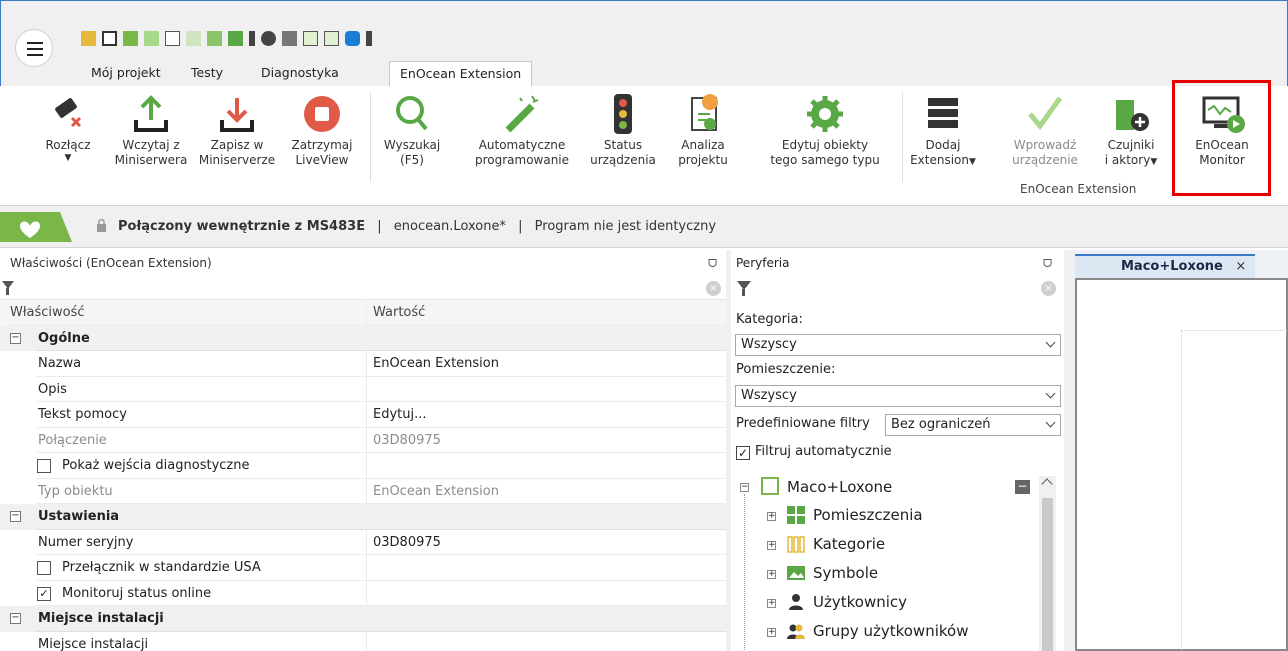 The height and width of the screenshot is (651, 1288). Describe the element at coordinates (363, 568) in the screenshot. I see `property-row: Przełącznik w standardzie USA` at that location.